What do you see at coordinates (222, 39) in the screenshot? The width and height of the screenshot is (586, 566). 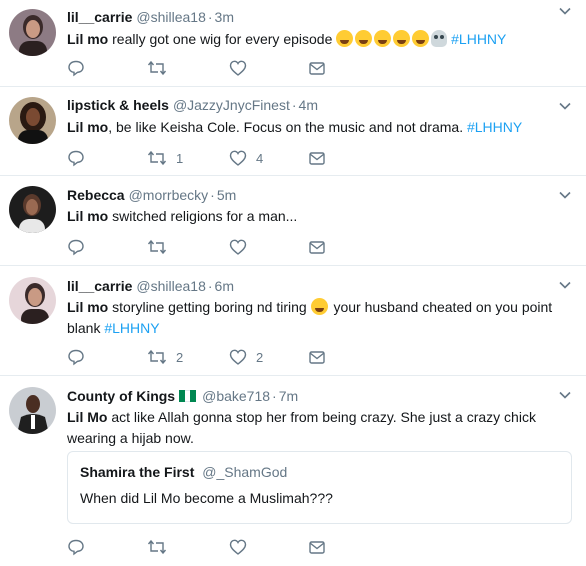 I see `tweet-text-body: really got one wig for every episode` at bounding box center [222, 39].